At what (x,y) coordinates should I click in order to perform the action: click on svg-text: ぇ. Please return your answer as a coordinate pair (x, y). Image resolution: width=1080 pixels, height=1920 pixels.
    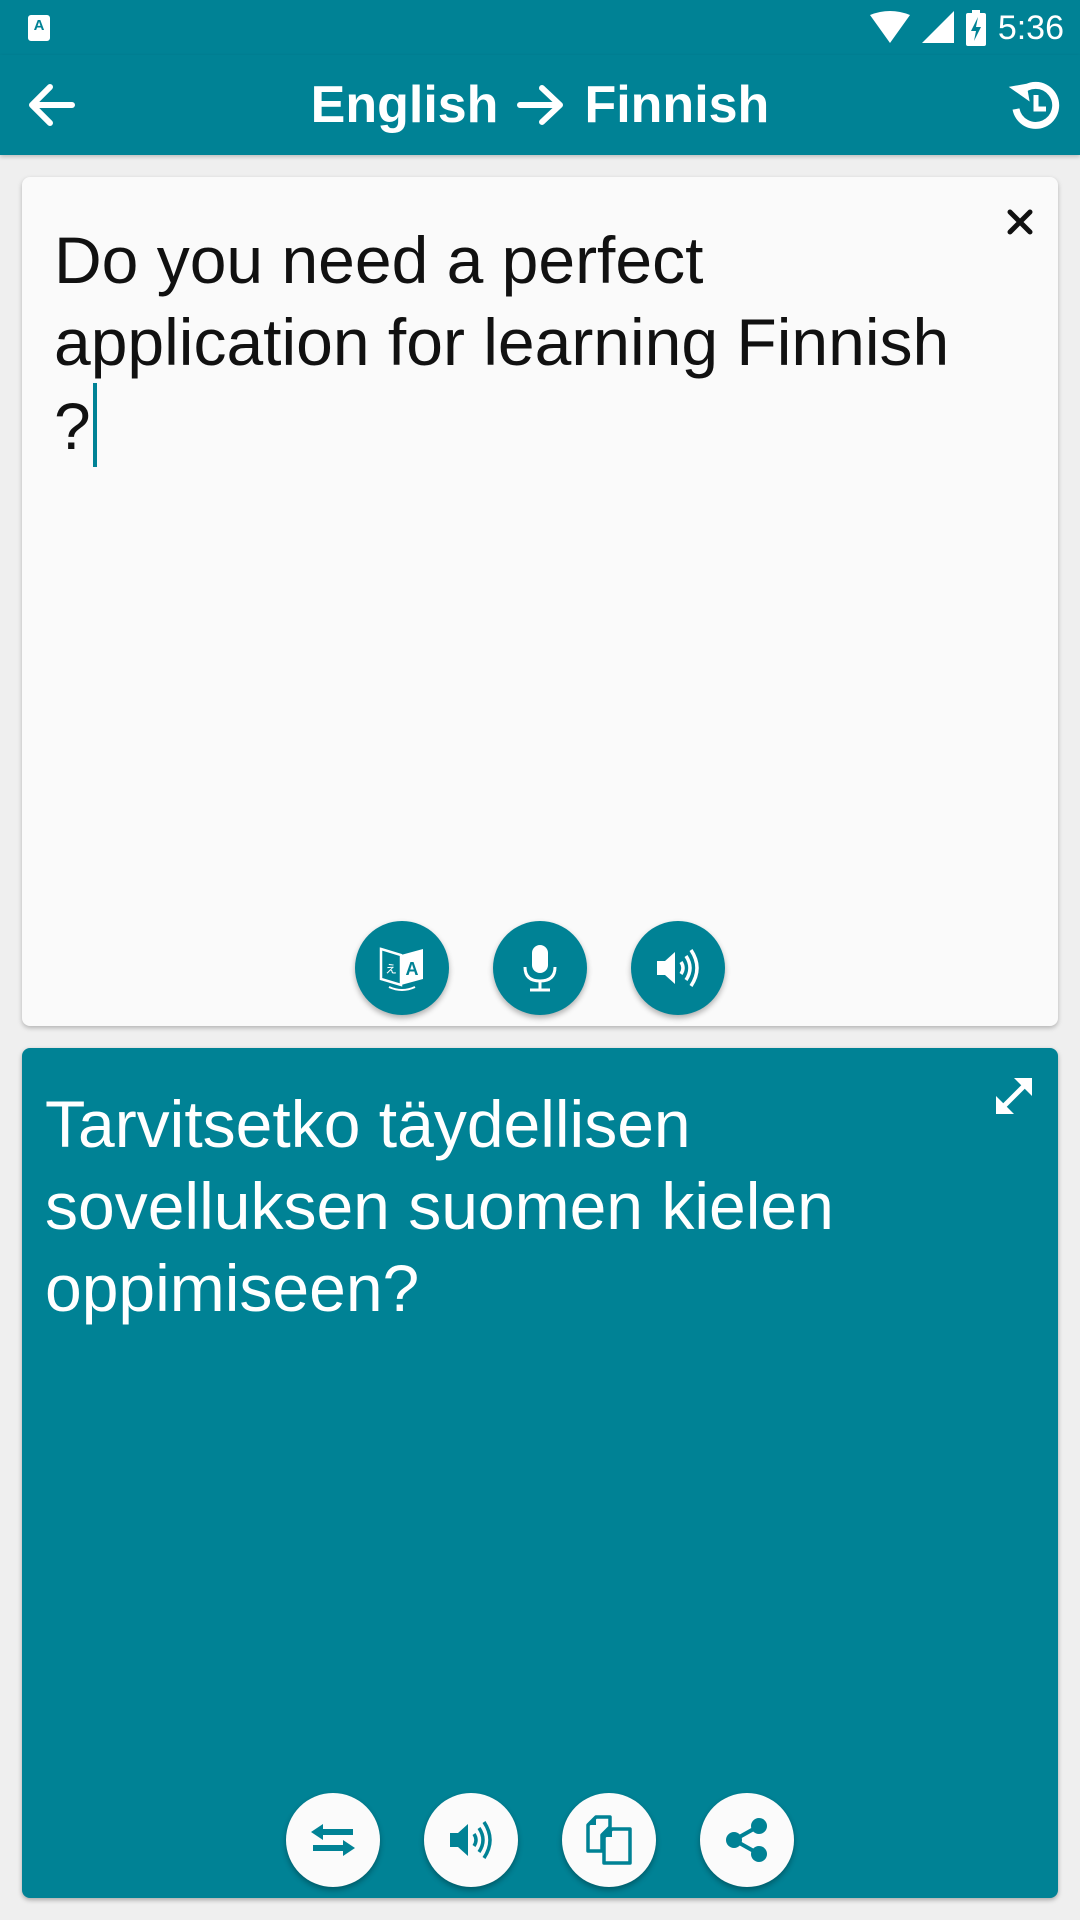
    Looking at the image, I should click on (391, 969).